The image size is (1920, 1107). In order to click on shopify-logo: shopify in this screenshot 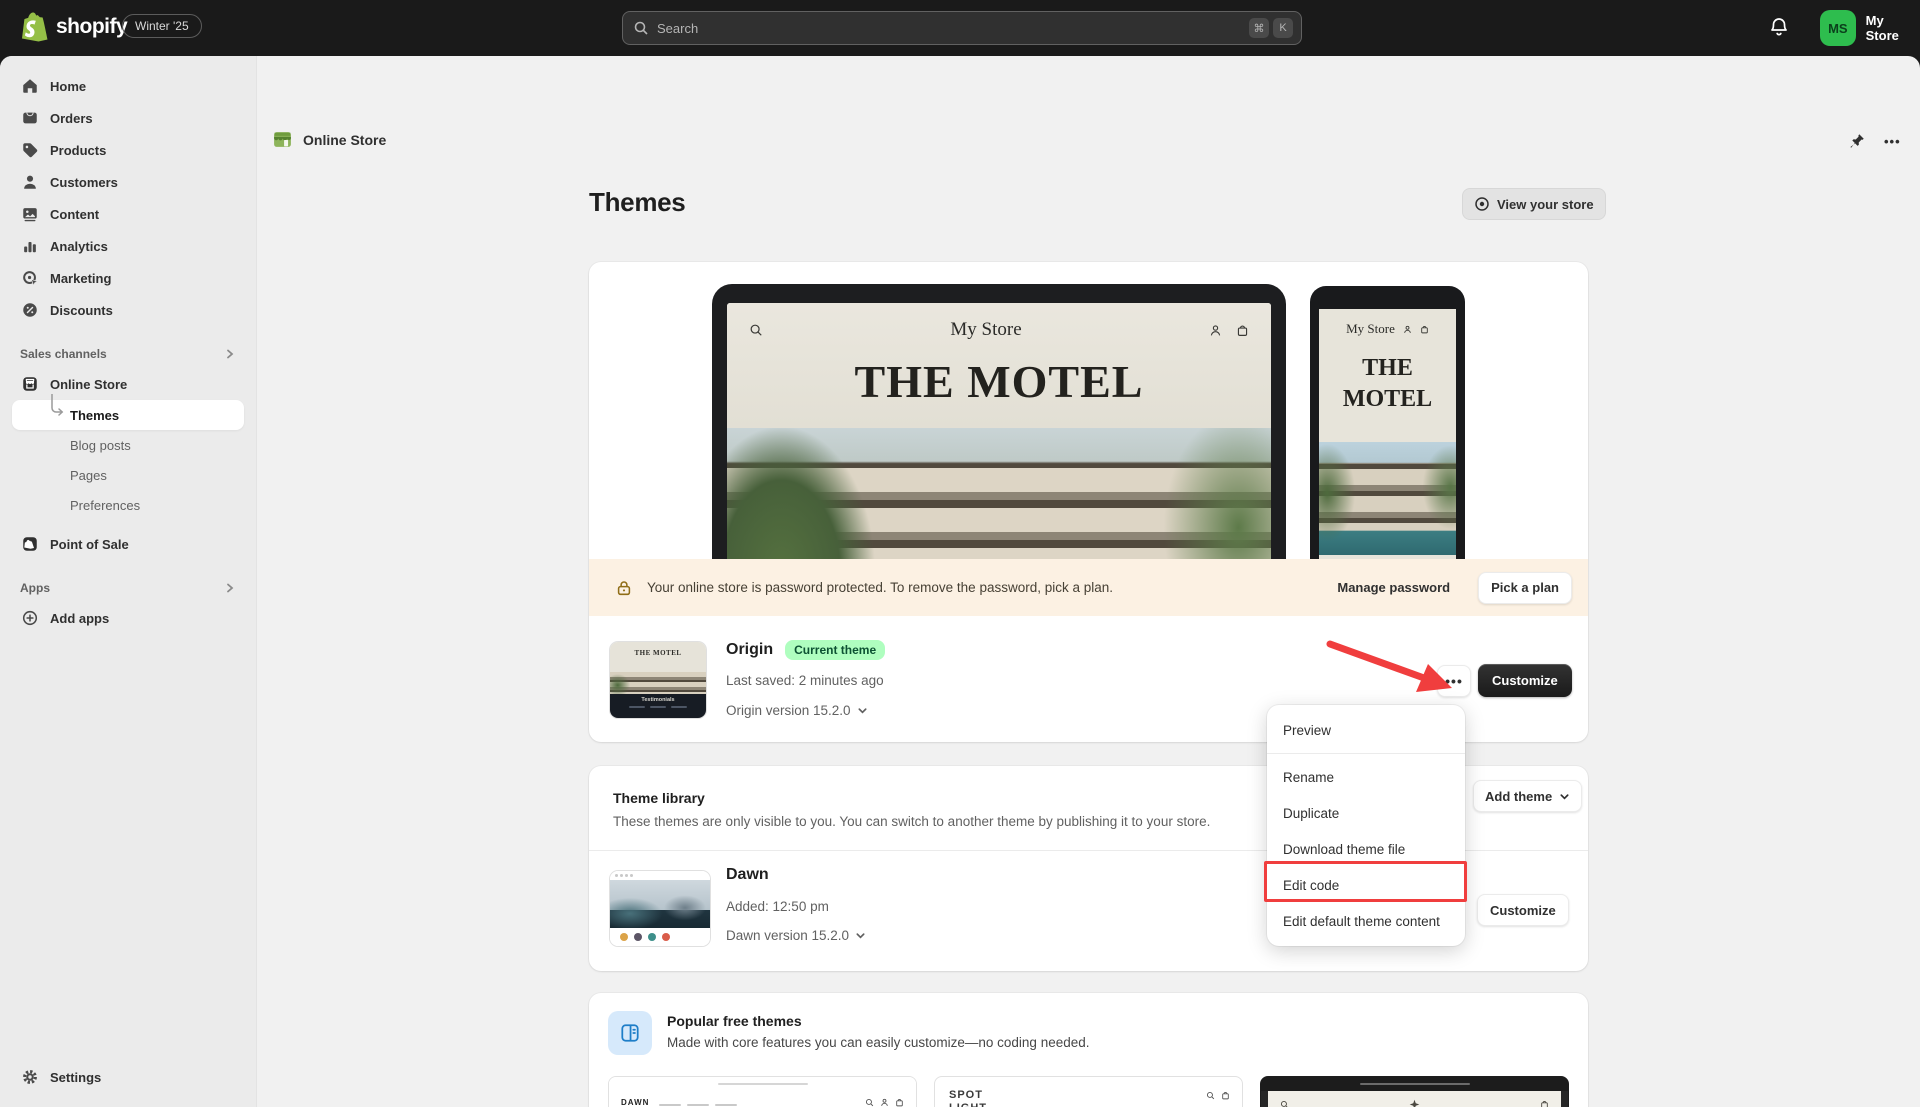, I will do `click(74, 27)`.